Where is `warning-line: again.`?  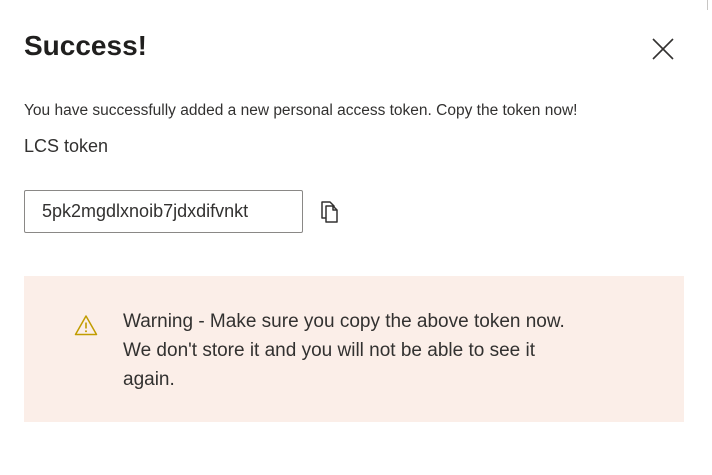 warning-line: again. is located at coordinates (149, 379).